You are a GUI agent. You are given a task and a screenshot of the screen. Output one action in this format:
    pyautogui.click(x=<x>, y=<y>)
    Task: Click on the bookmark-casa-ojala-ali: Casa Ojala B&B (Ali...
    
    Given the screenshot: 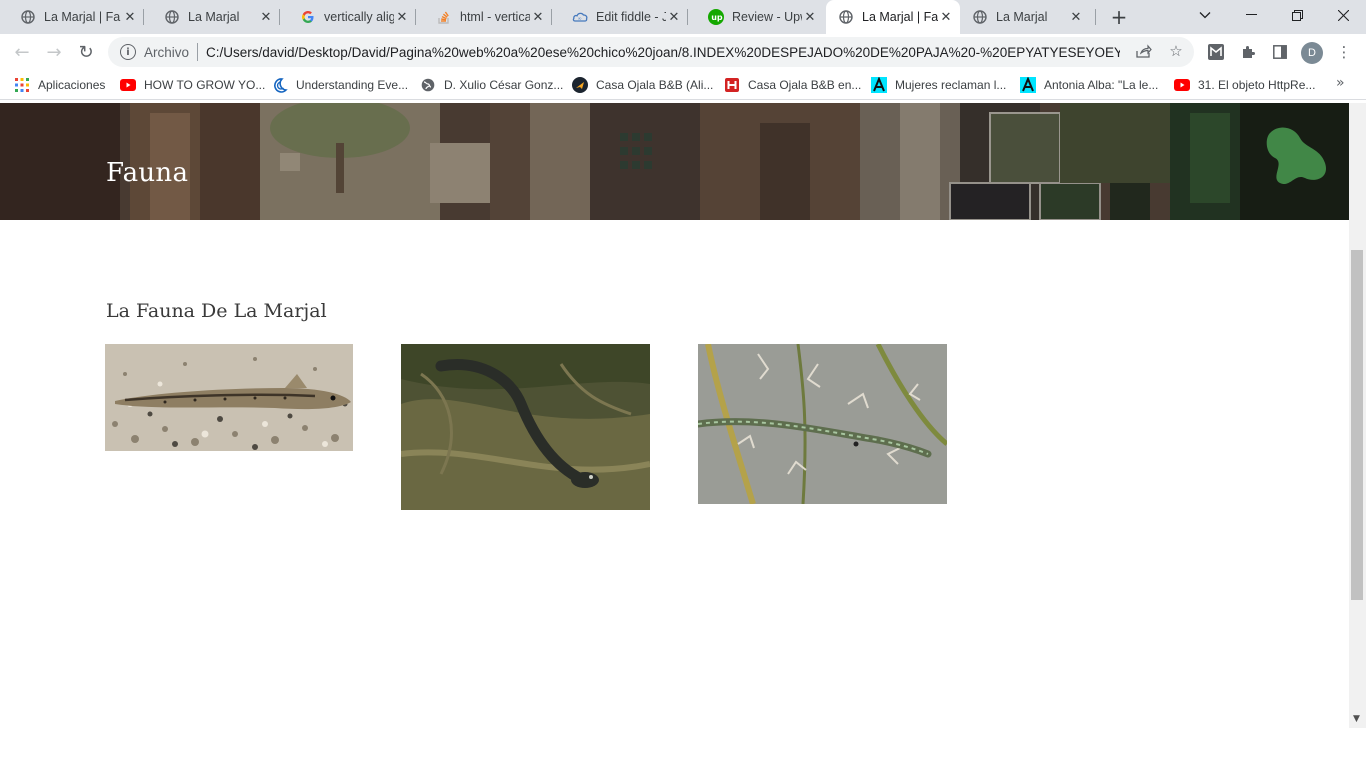 What is the action you would take?
    pyautogui.click(x=642, y=85)
    